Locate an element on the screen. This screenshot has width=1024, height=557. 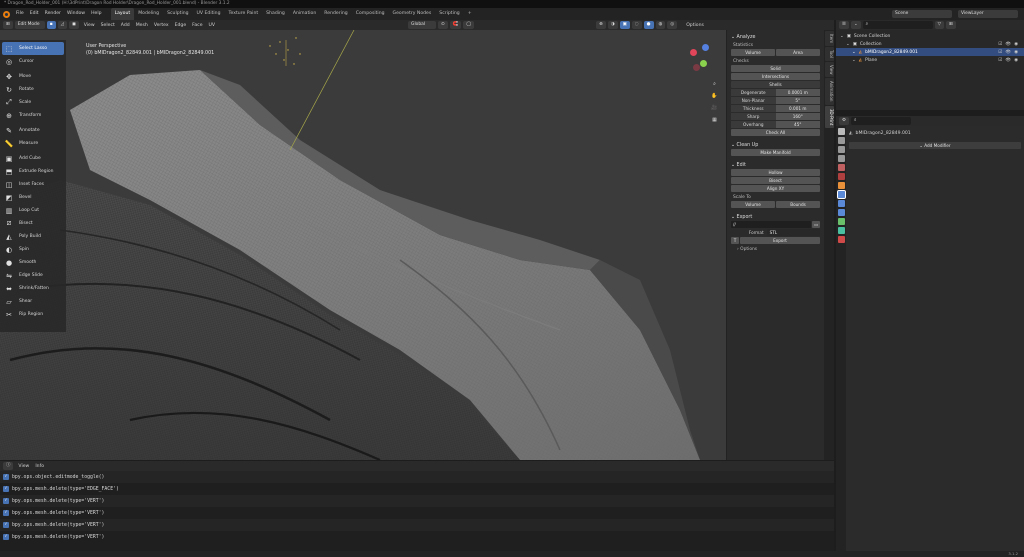
axis-y-icon is located at coordinates (703, 63).